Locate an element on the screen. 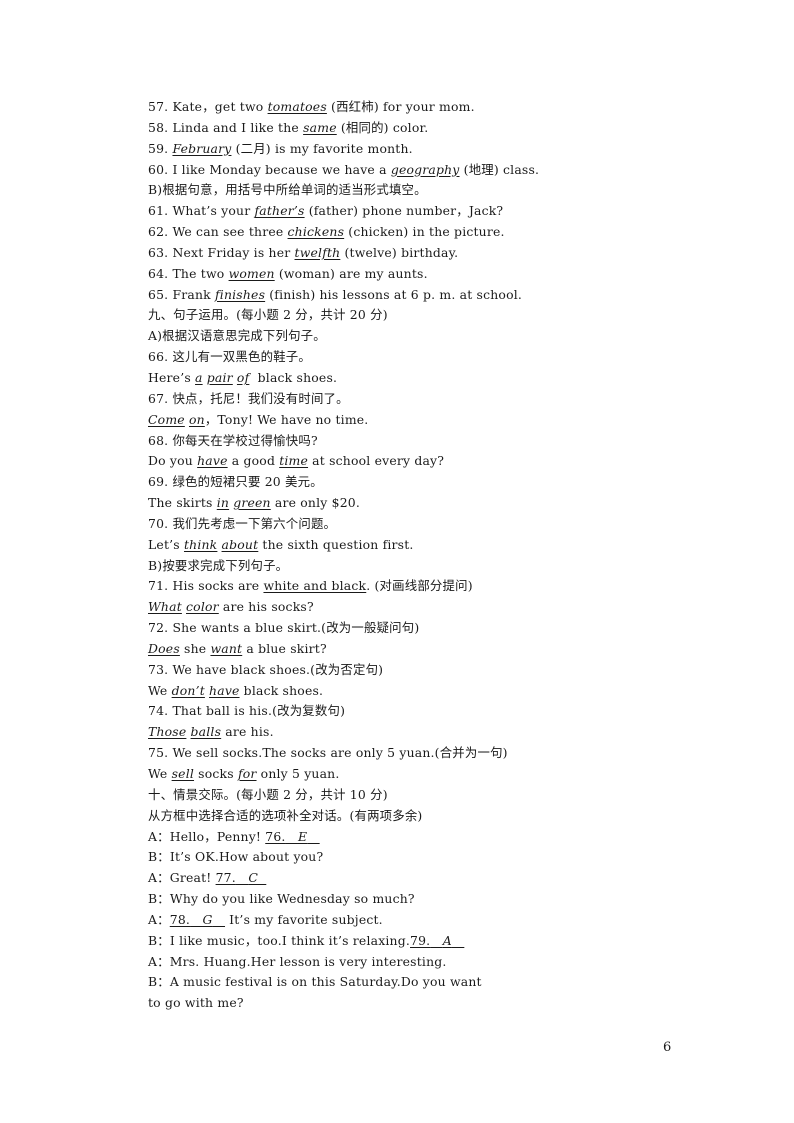 Image resolution: width=794 pixels, height=1123 pixels. dialogue-line-78: A：78. G It’s my favorite subject. is located at coordinates (388, 920).